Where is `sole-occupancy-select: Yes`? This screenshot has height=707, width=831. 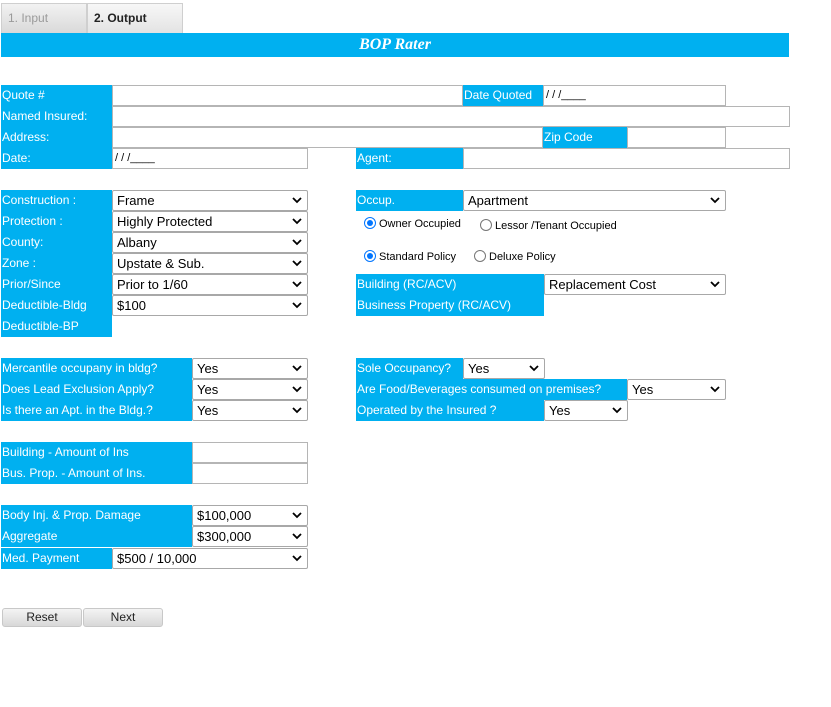 sole-occupancy-select: Yes is located at coordinates (504, 368).